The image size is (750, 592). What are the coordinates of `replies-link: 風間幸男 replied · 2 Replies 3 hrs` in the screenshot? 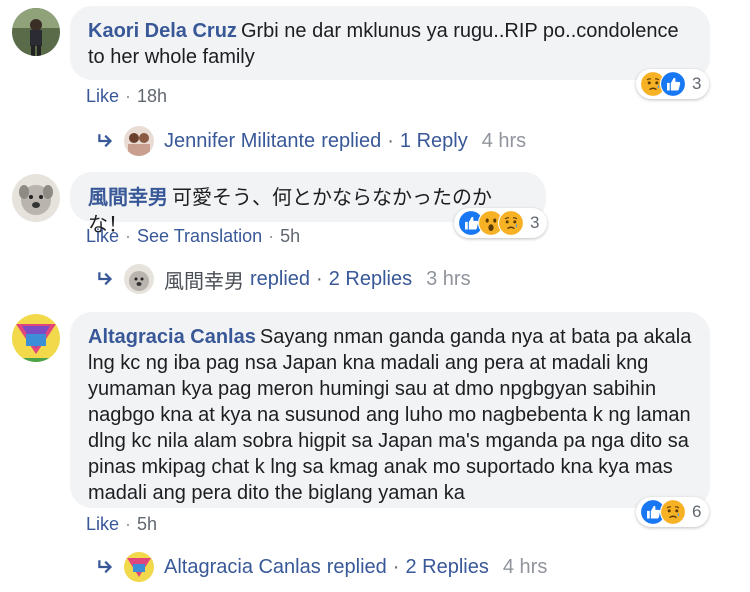 It's located at (283, 279).